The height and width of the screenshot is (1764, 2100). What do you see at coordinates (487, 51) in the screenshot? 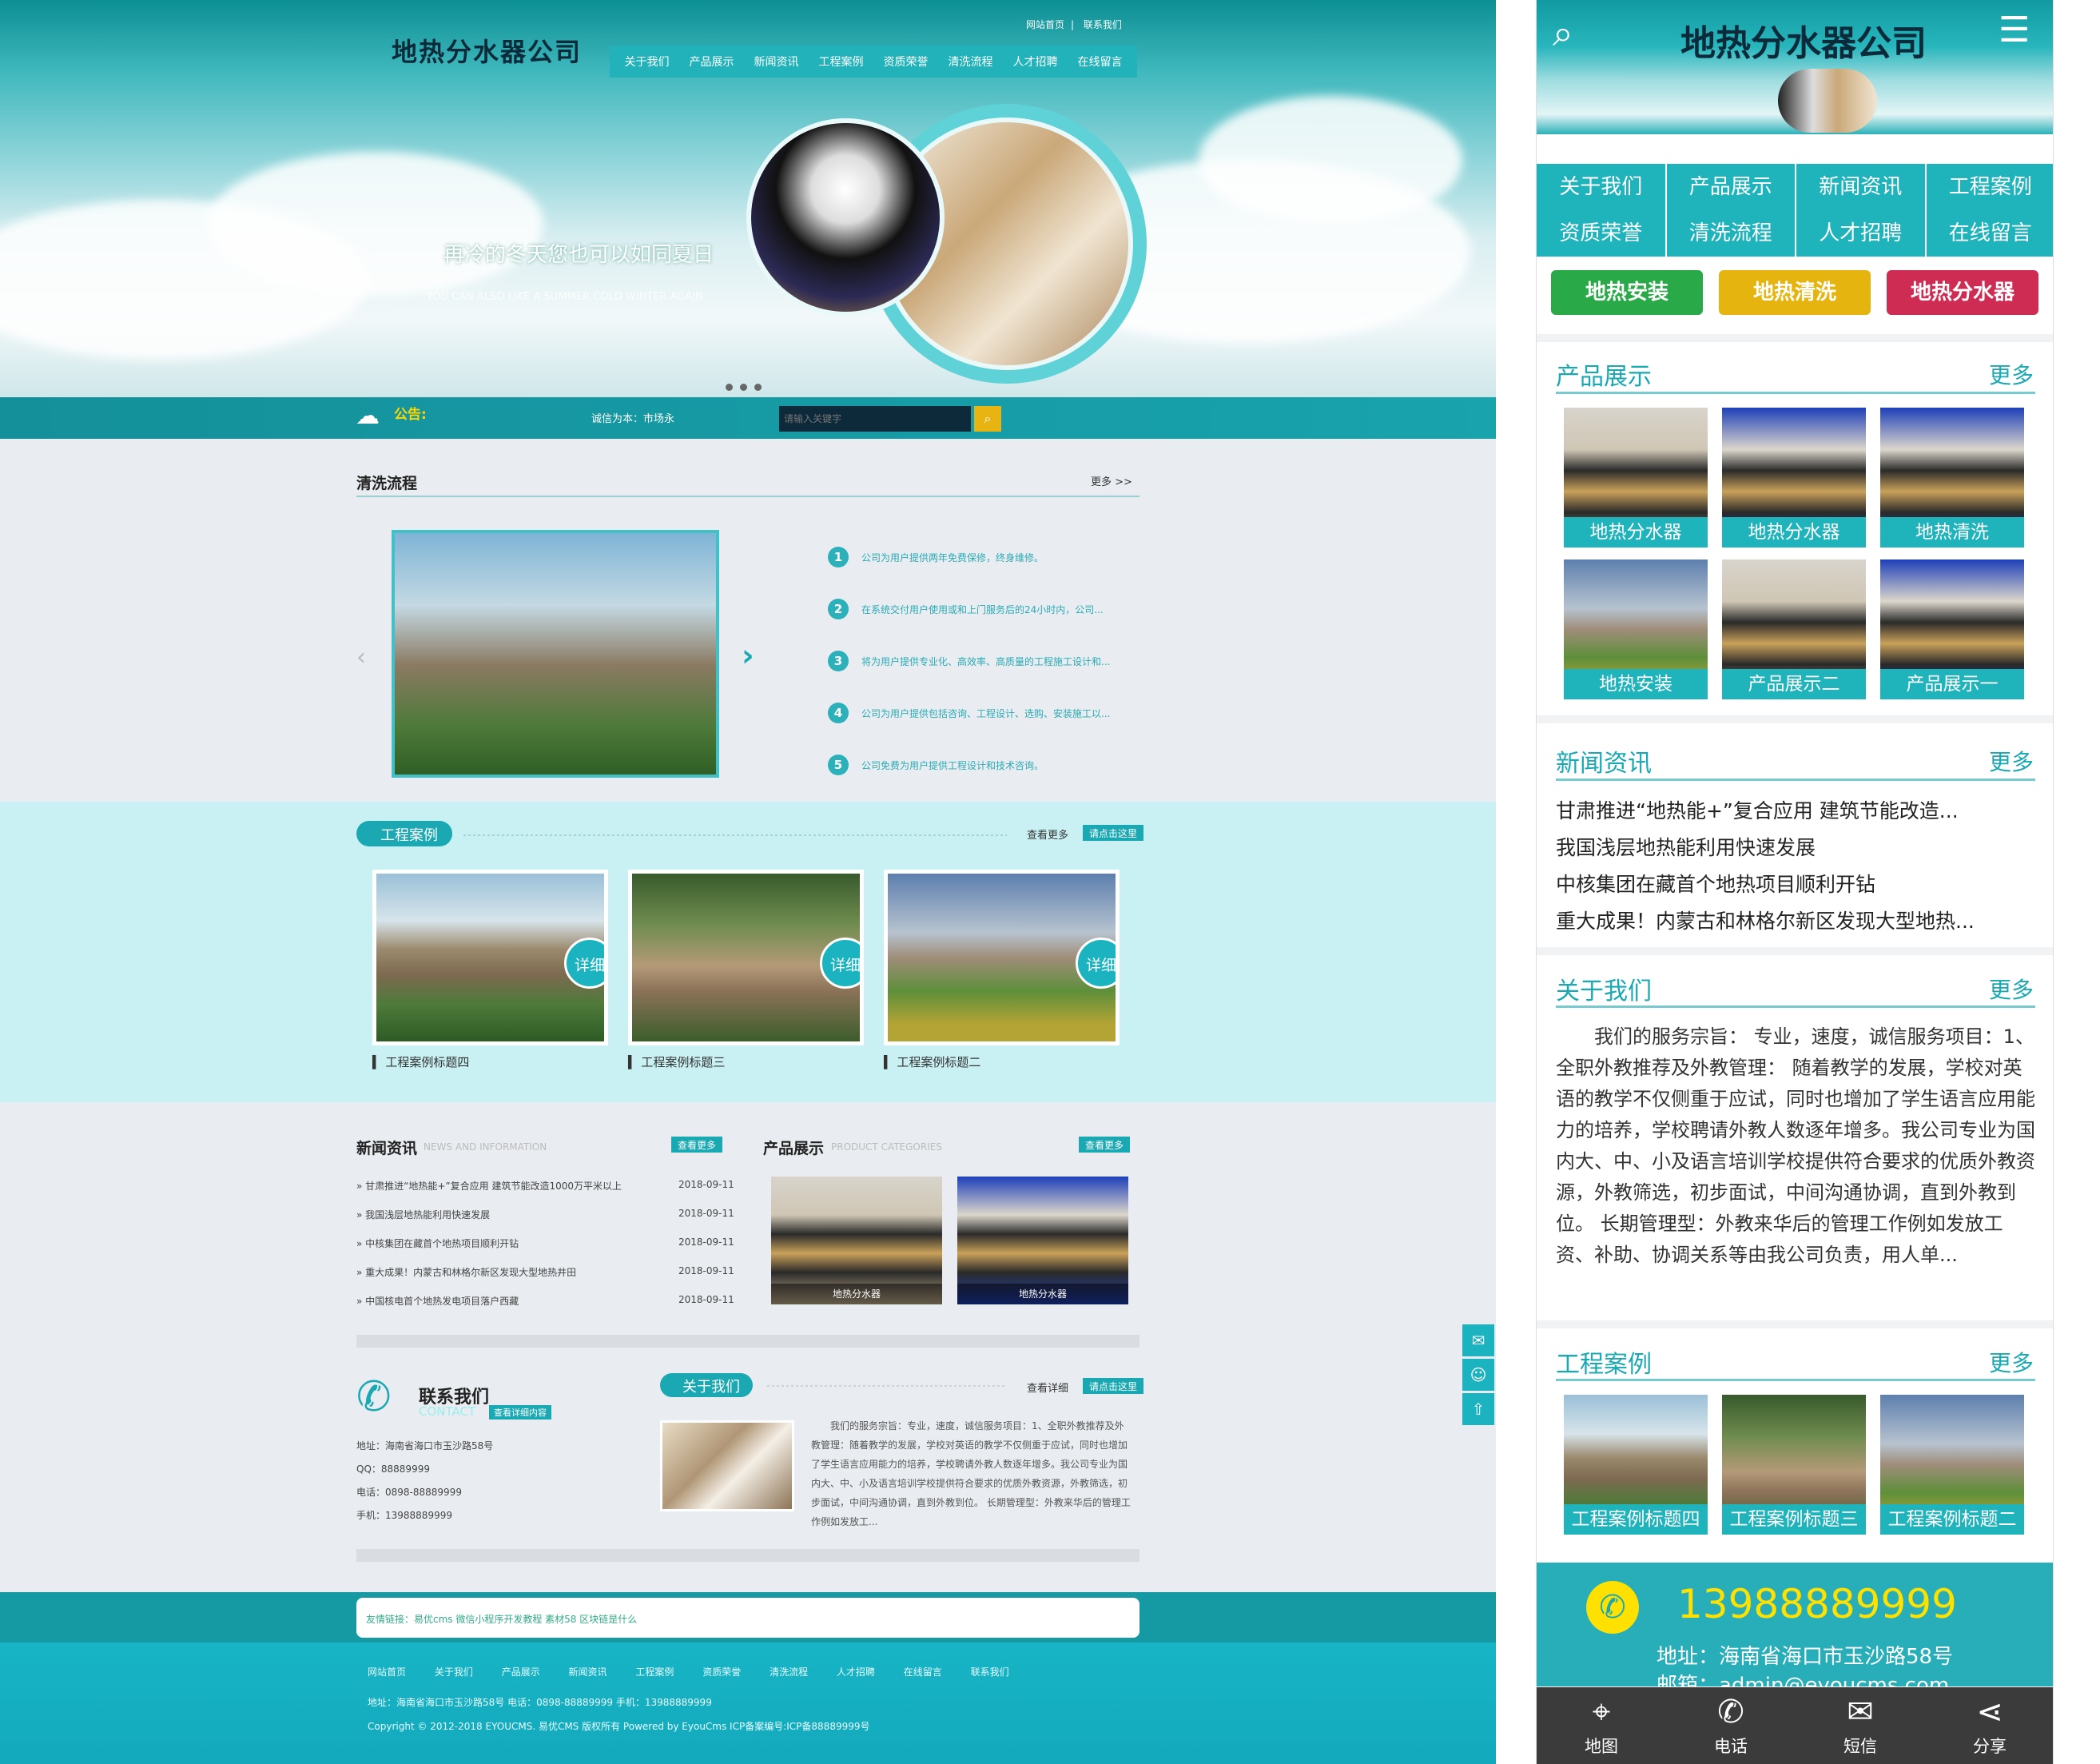
I see `site-logo: 地热分水器公司` at bounding box center [487, 51].